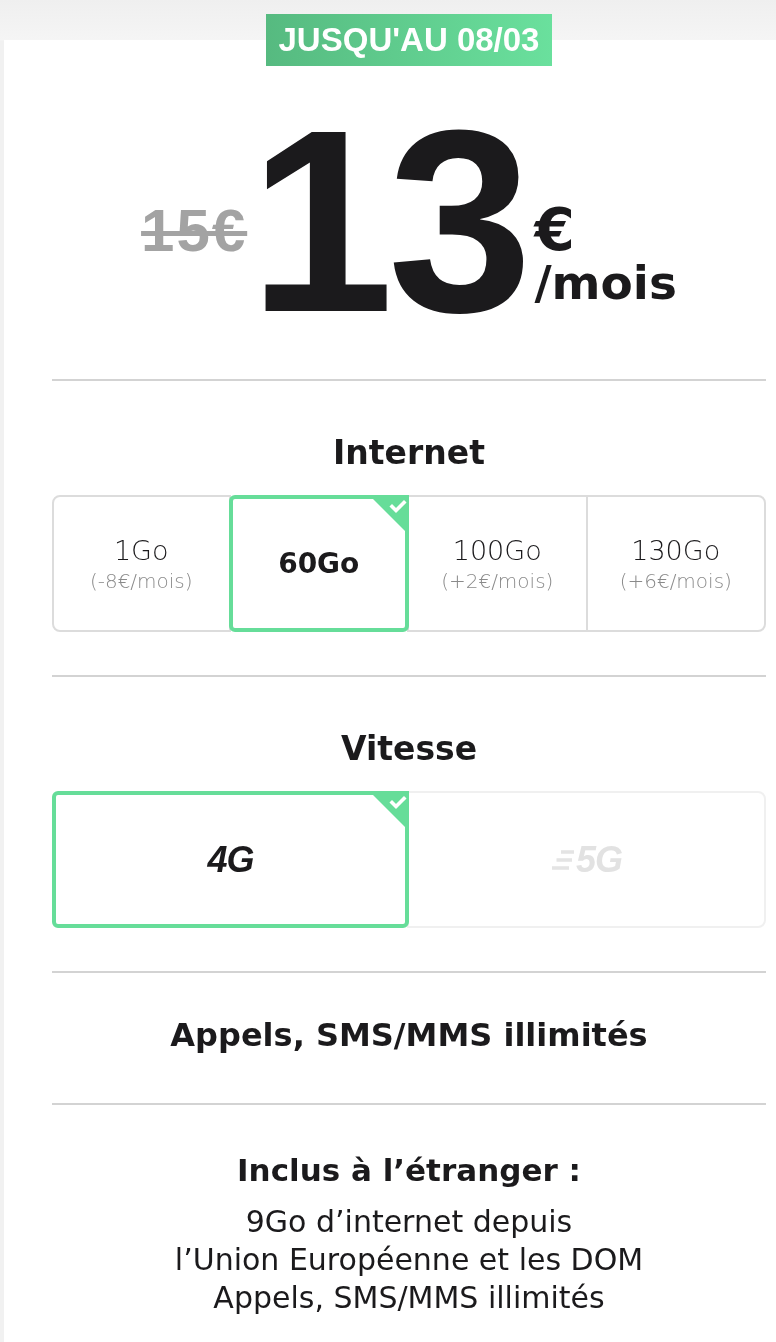 The width and height of the screenshot is (776, 1342). What do you see at coordinates (409, 749) in the screenshot?
I see `section-heading: Vitesse` at bounding box center [409, 749].